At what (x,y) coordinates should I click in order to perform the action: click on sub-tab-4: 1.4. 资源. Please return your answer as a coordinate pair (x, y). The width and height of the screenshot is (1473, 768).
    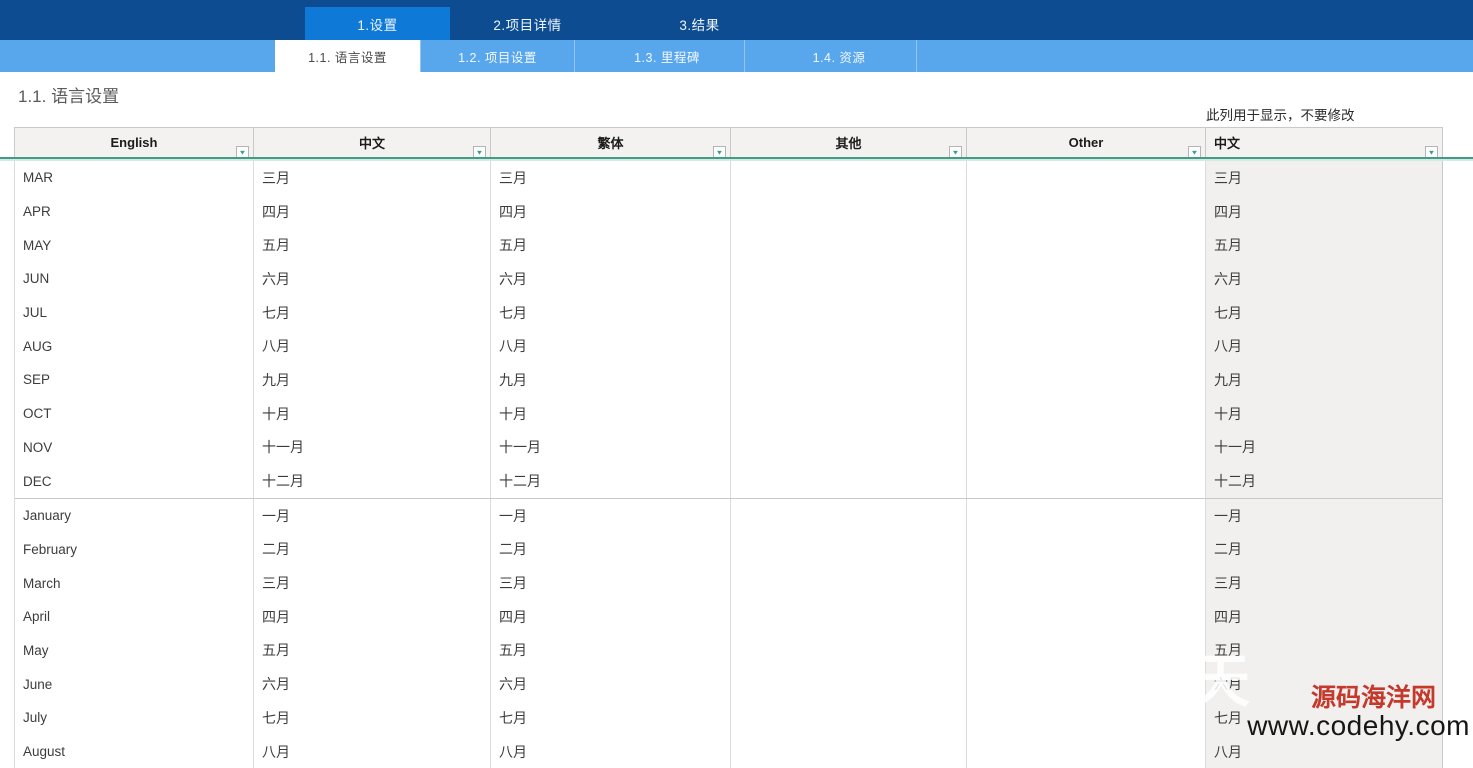
    Looking at the image, I should click on (839, 56).